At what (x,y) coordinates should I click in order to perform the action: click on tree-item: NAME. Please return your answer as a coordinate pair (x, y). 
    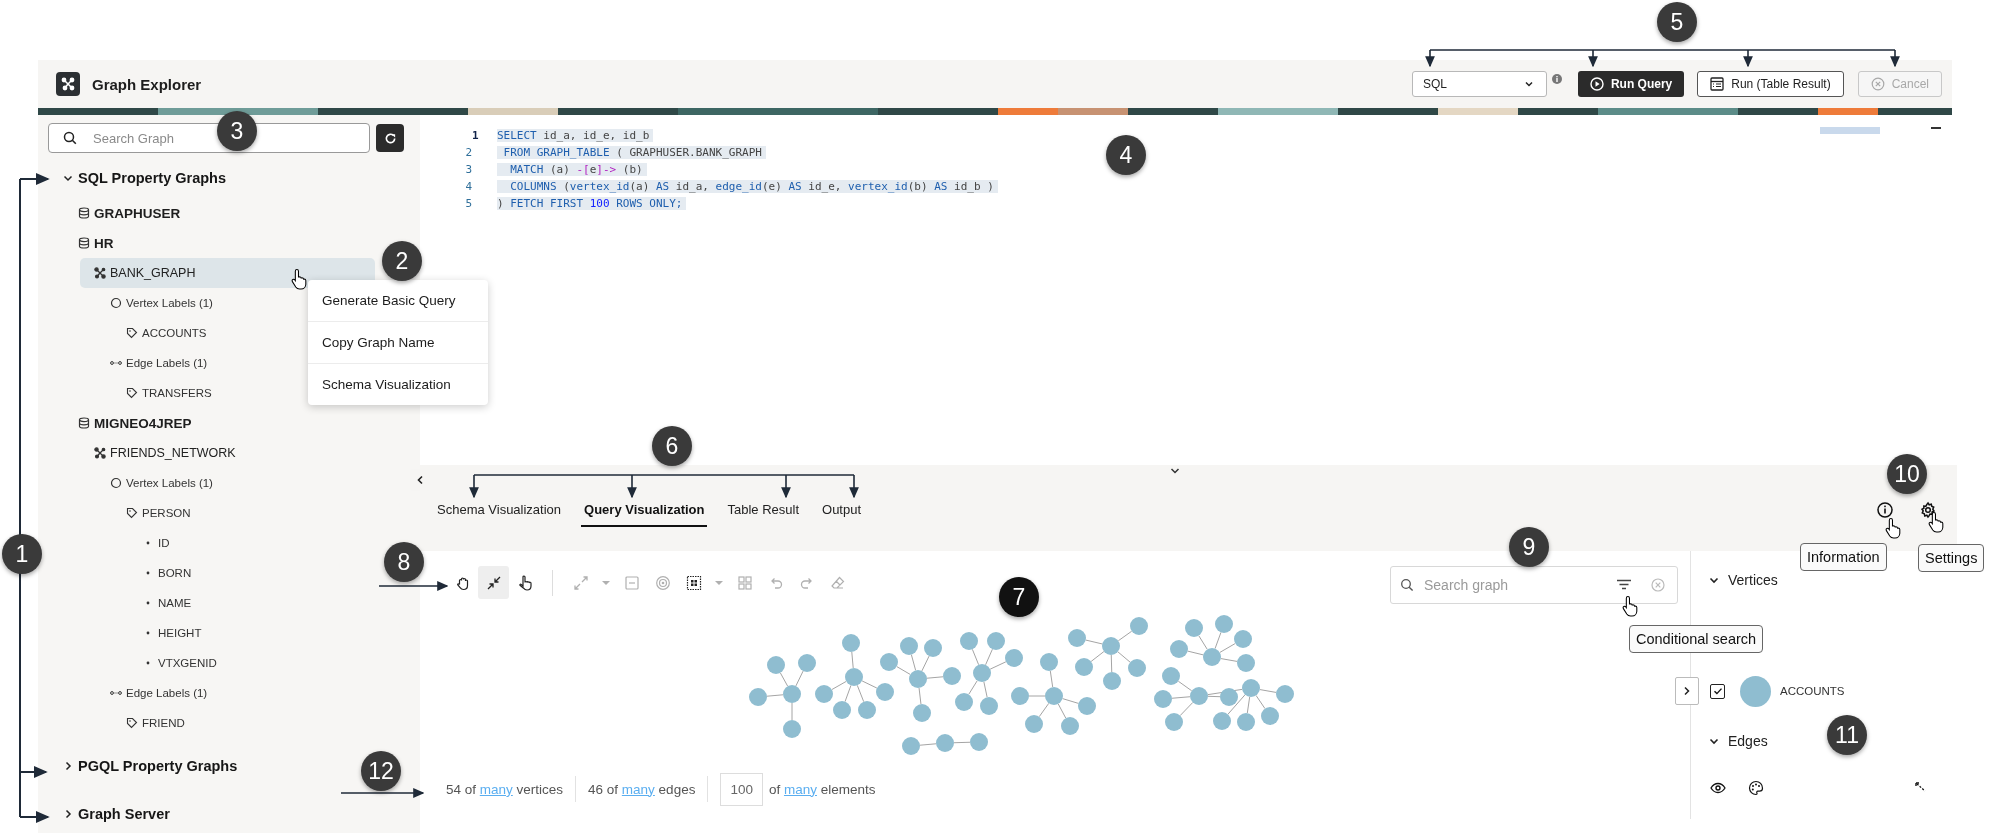
    Looking at the image, I should click on (164, 603).